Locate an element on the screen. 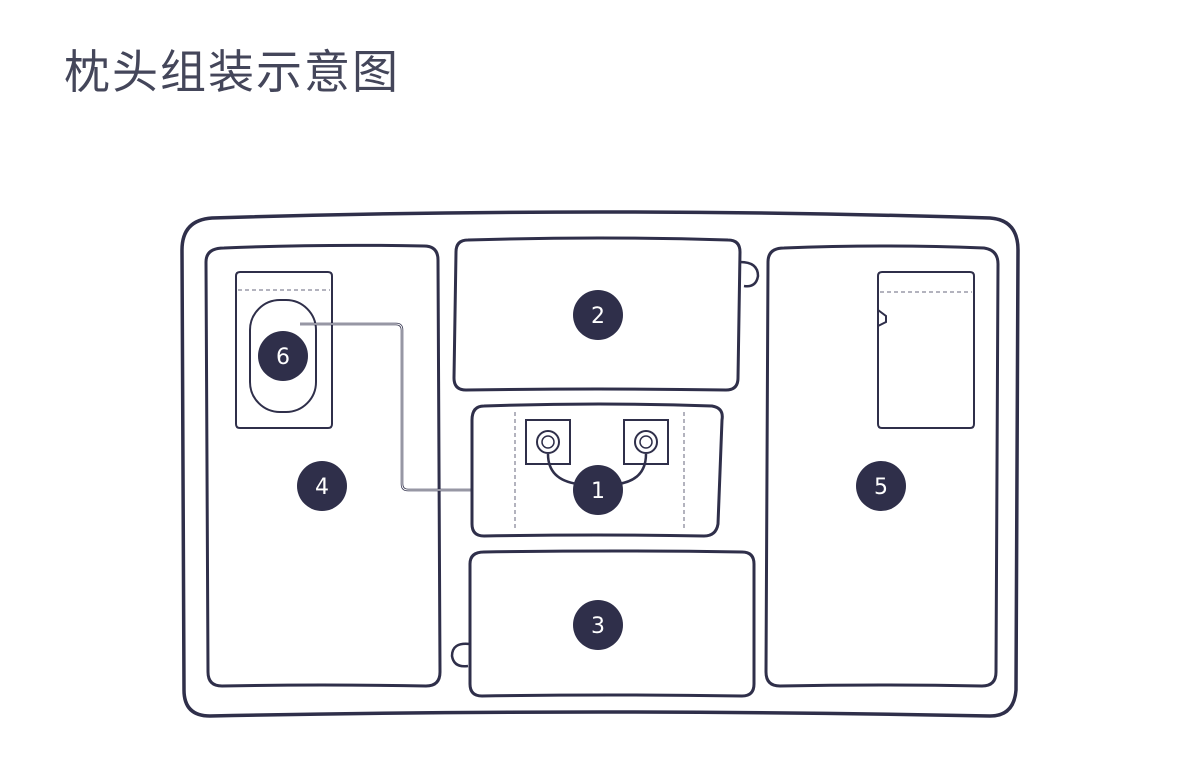 The width and height of the screenshot is (1200, 759). marker-1: 1 is located at coordinates (598, 490).